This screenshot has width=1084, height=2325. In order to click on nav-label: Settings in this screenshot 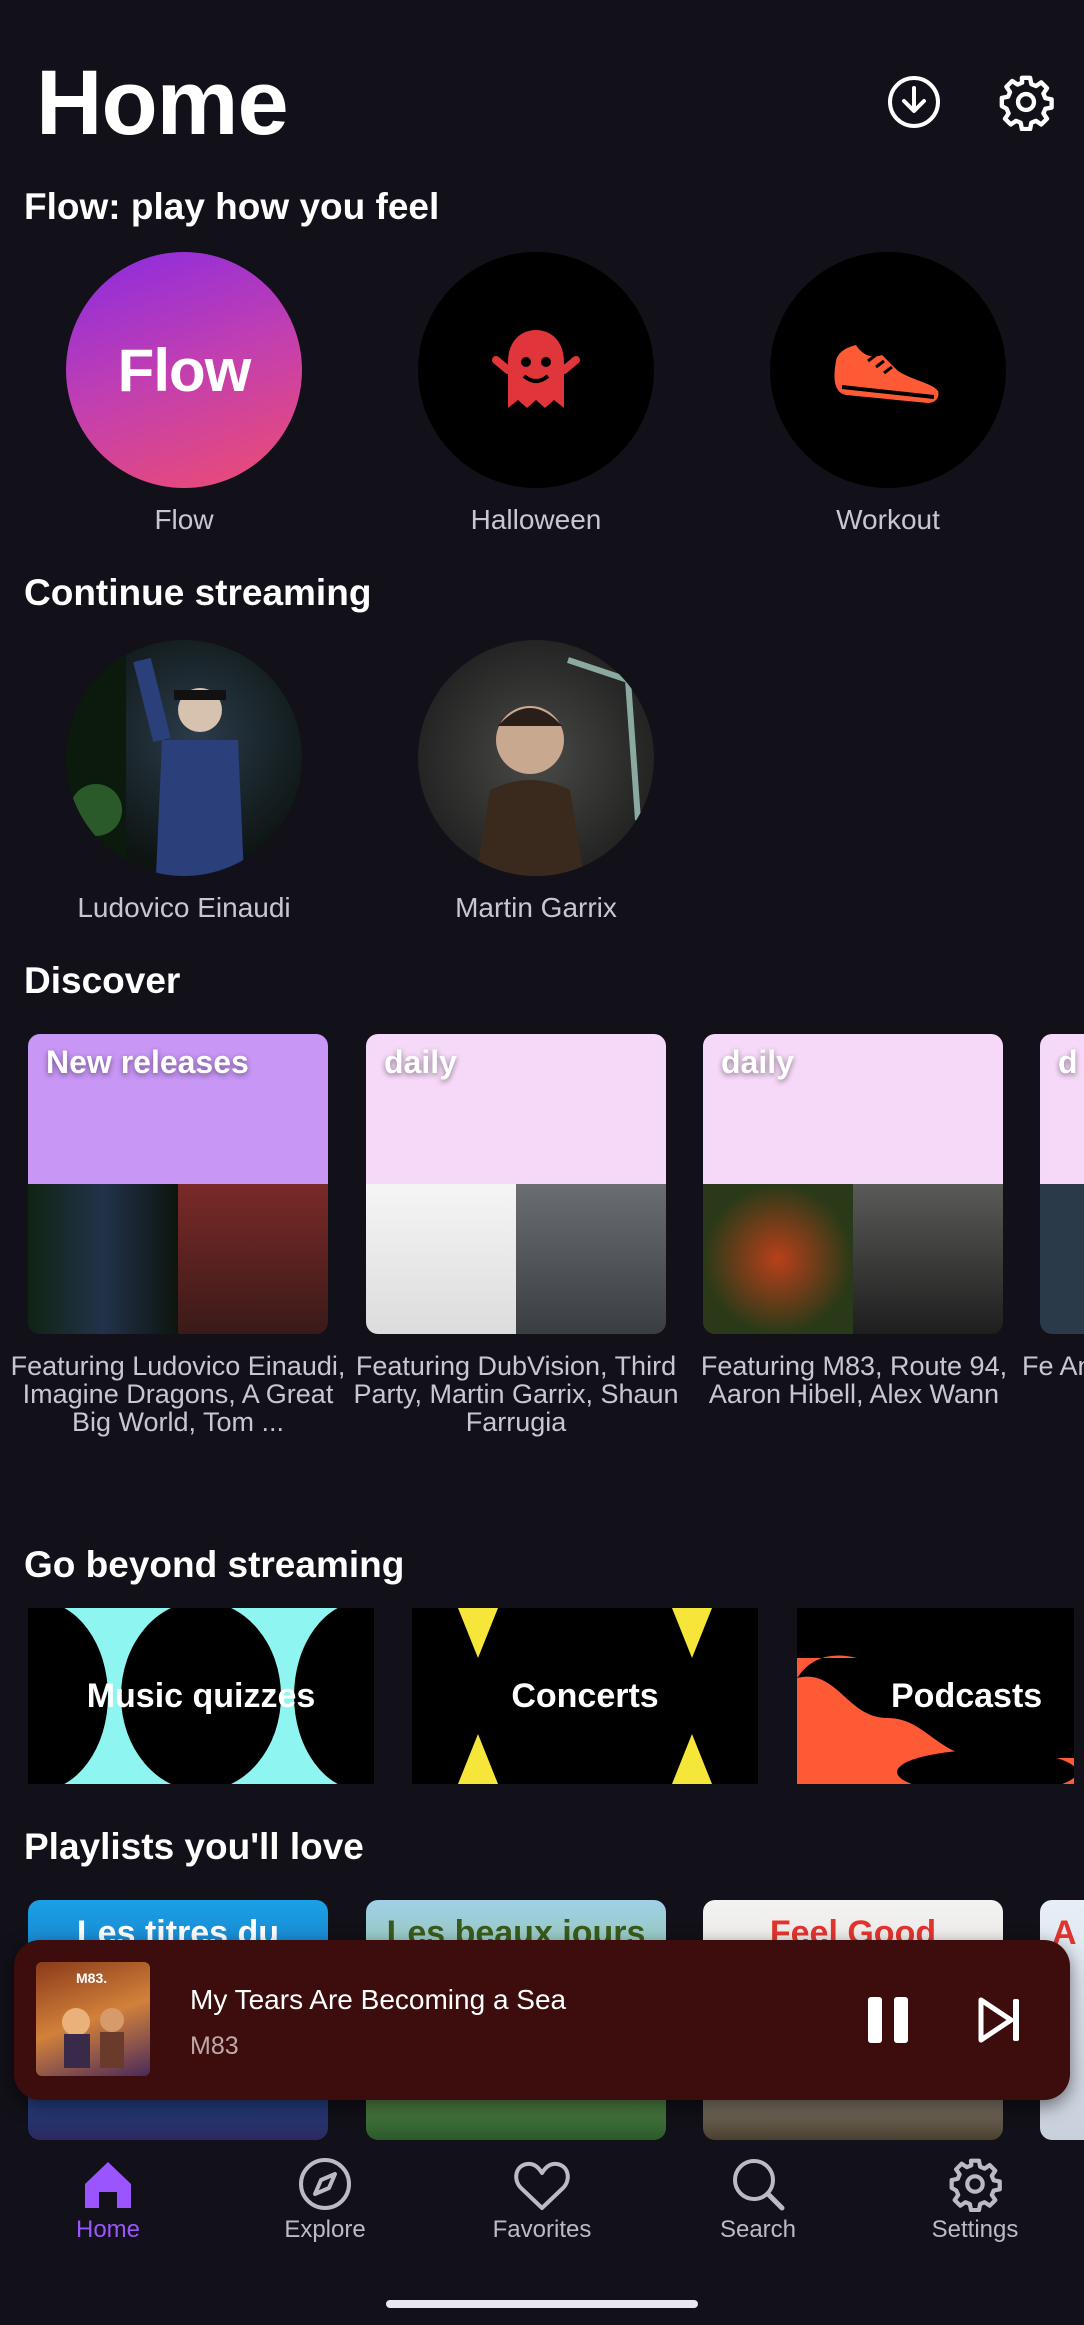, I will do `click(975, 2229)`.